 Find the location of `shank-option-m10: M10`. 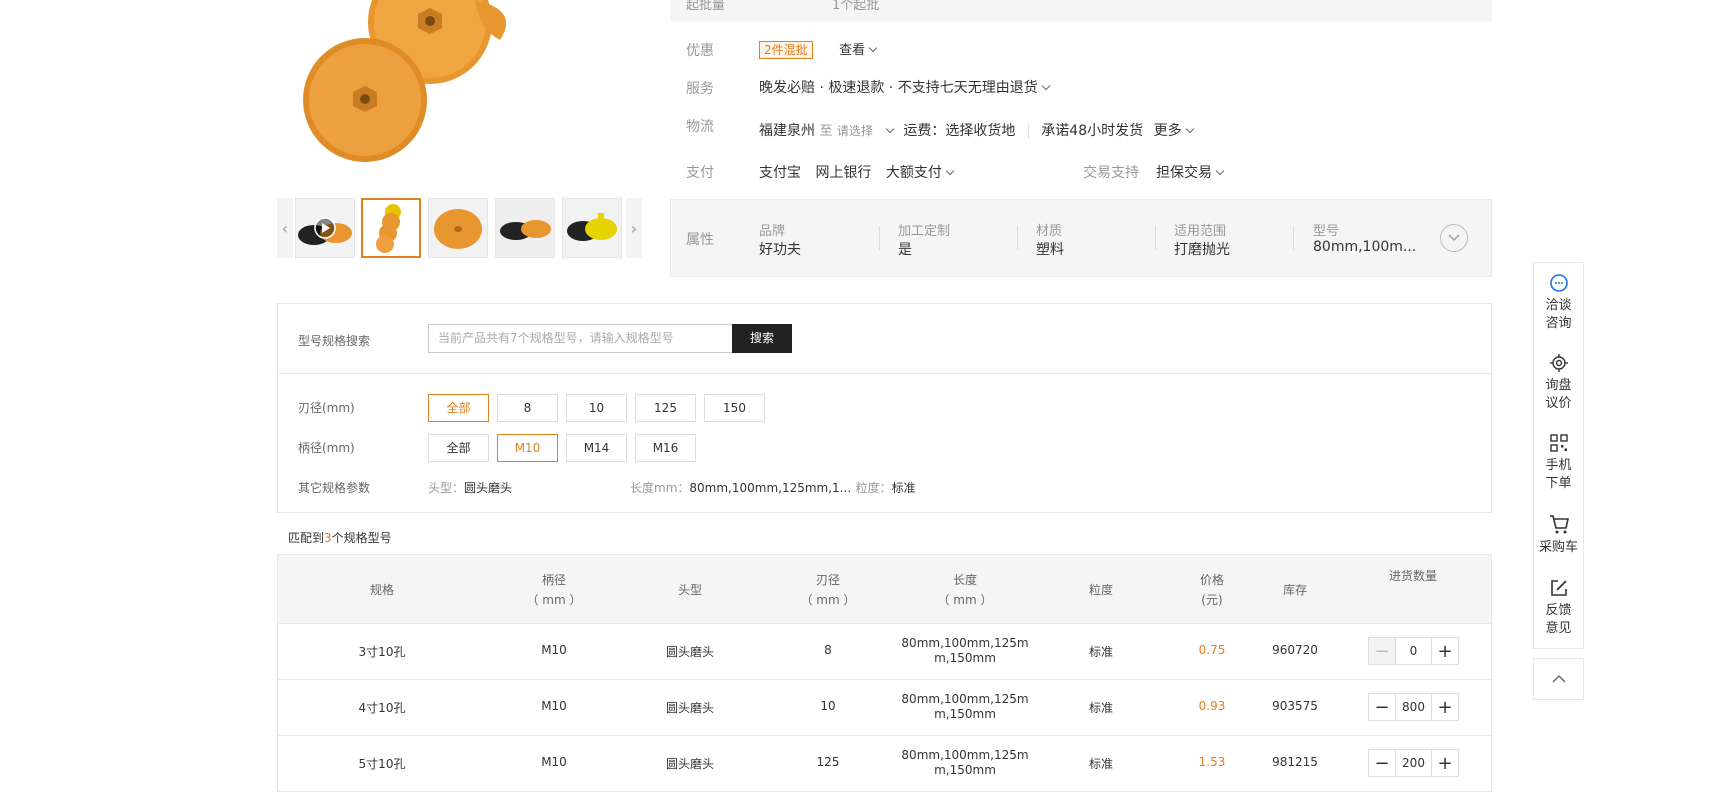

shank-option-m10: M10 is located at coordinates (527, 448).